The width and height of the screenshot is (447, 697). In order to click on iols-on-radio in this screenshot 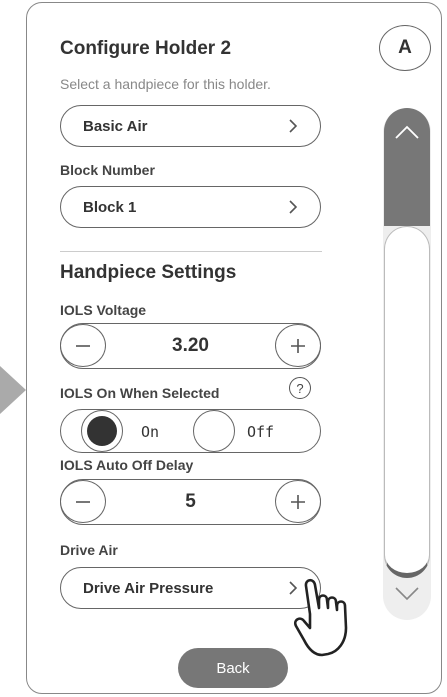, I will do `click(102, 431)`.